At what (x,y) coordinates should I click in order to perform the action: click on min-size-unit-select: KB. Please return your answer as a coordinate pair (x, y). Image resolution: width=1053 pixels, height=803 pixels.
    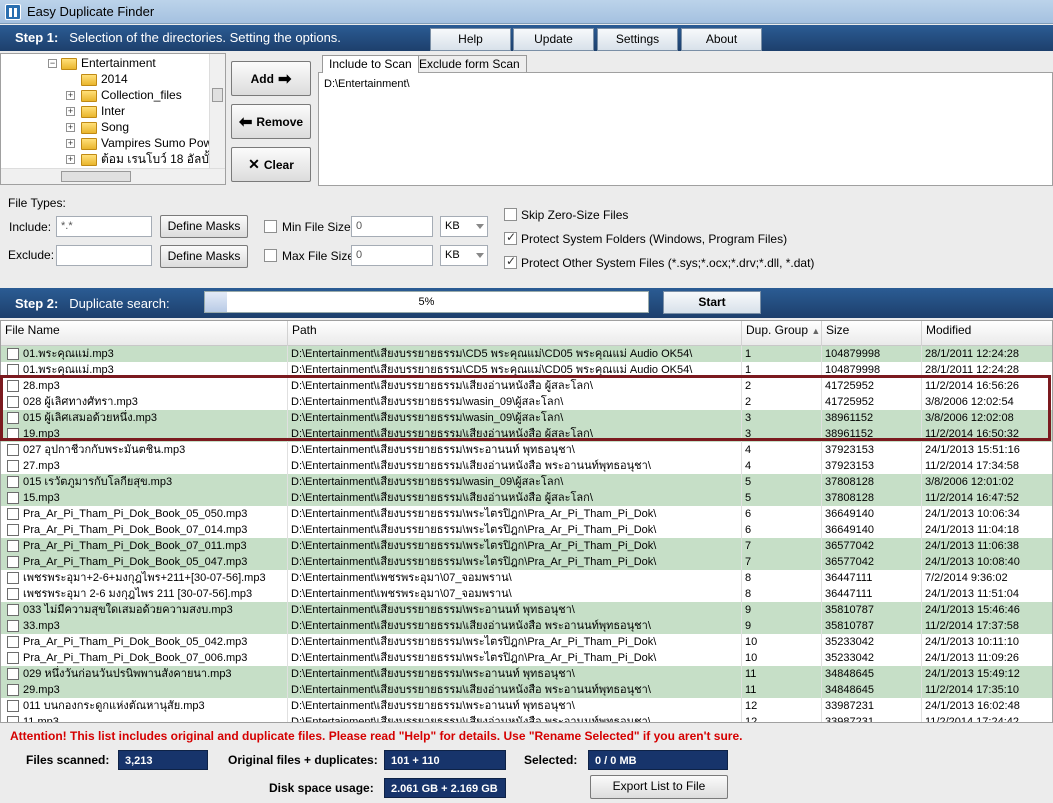
    Looking at the image, I should click on (464, 226).